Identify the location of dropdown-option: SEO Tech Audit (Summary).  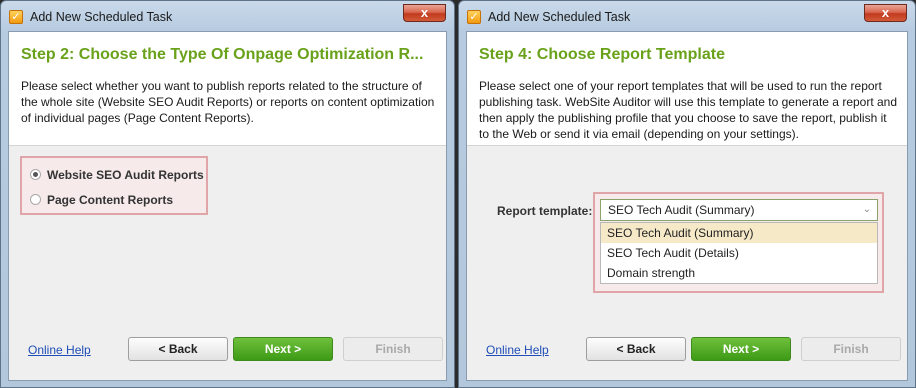
(739, 233).